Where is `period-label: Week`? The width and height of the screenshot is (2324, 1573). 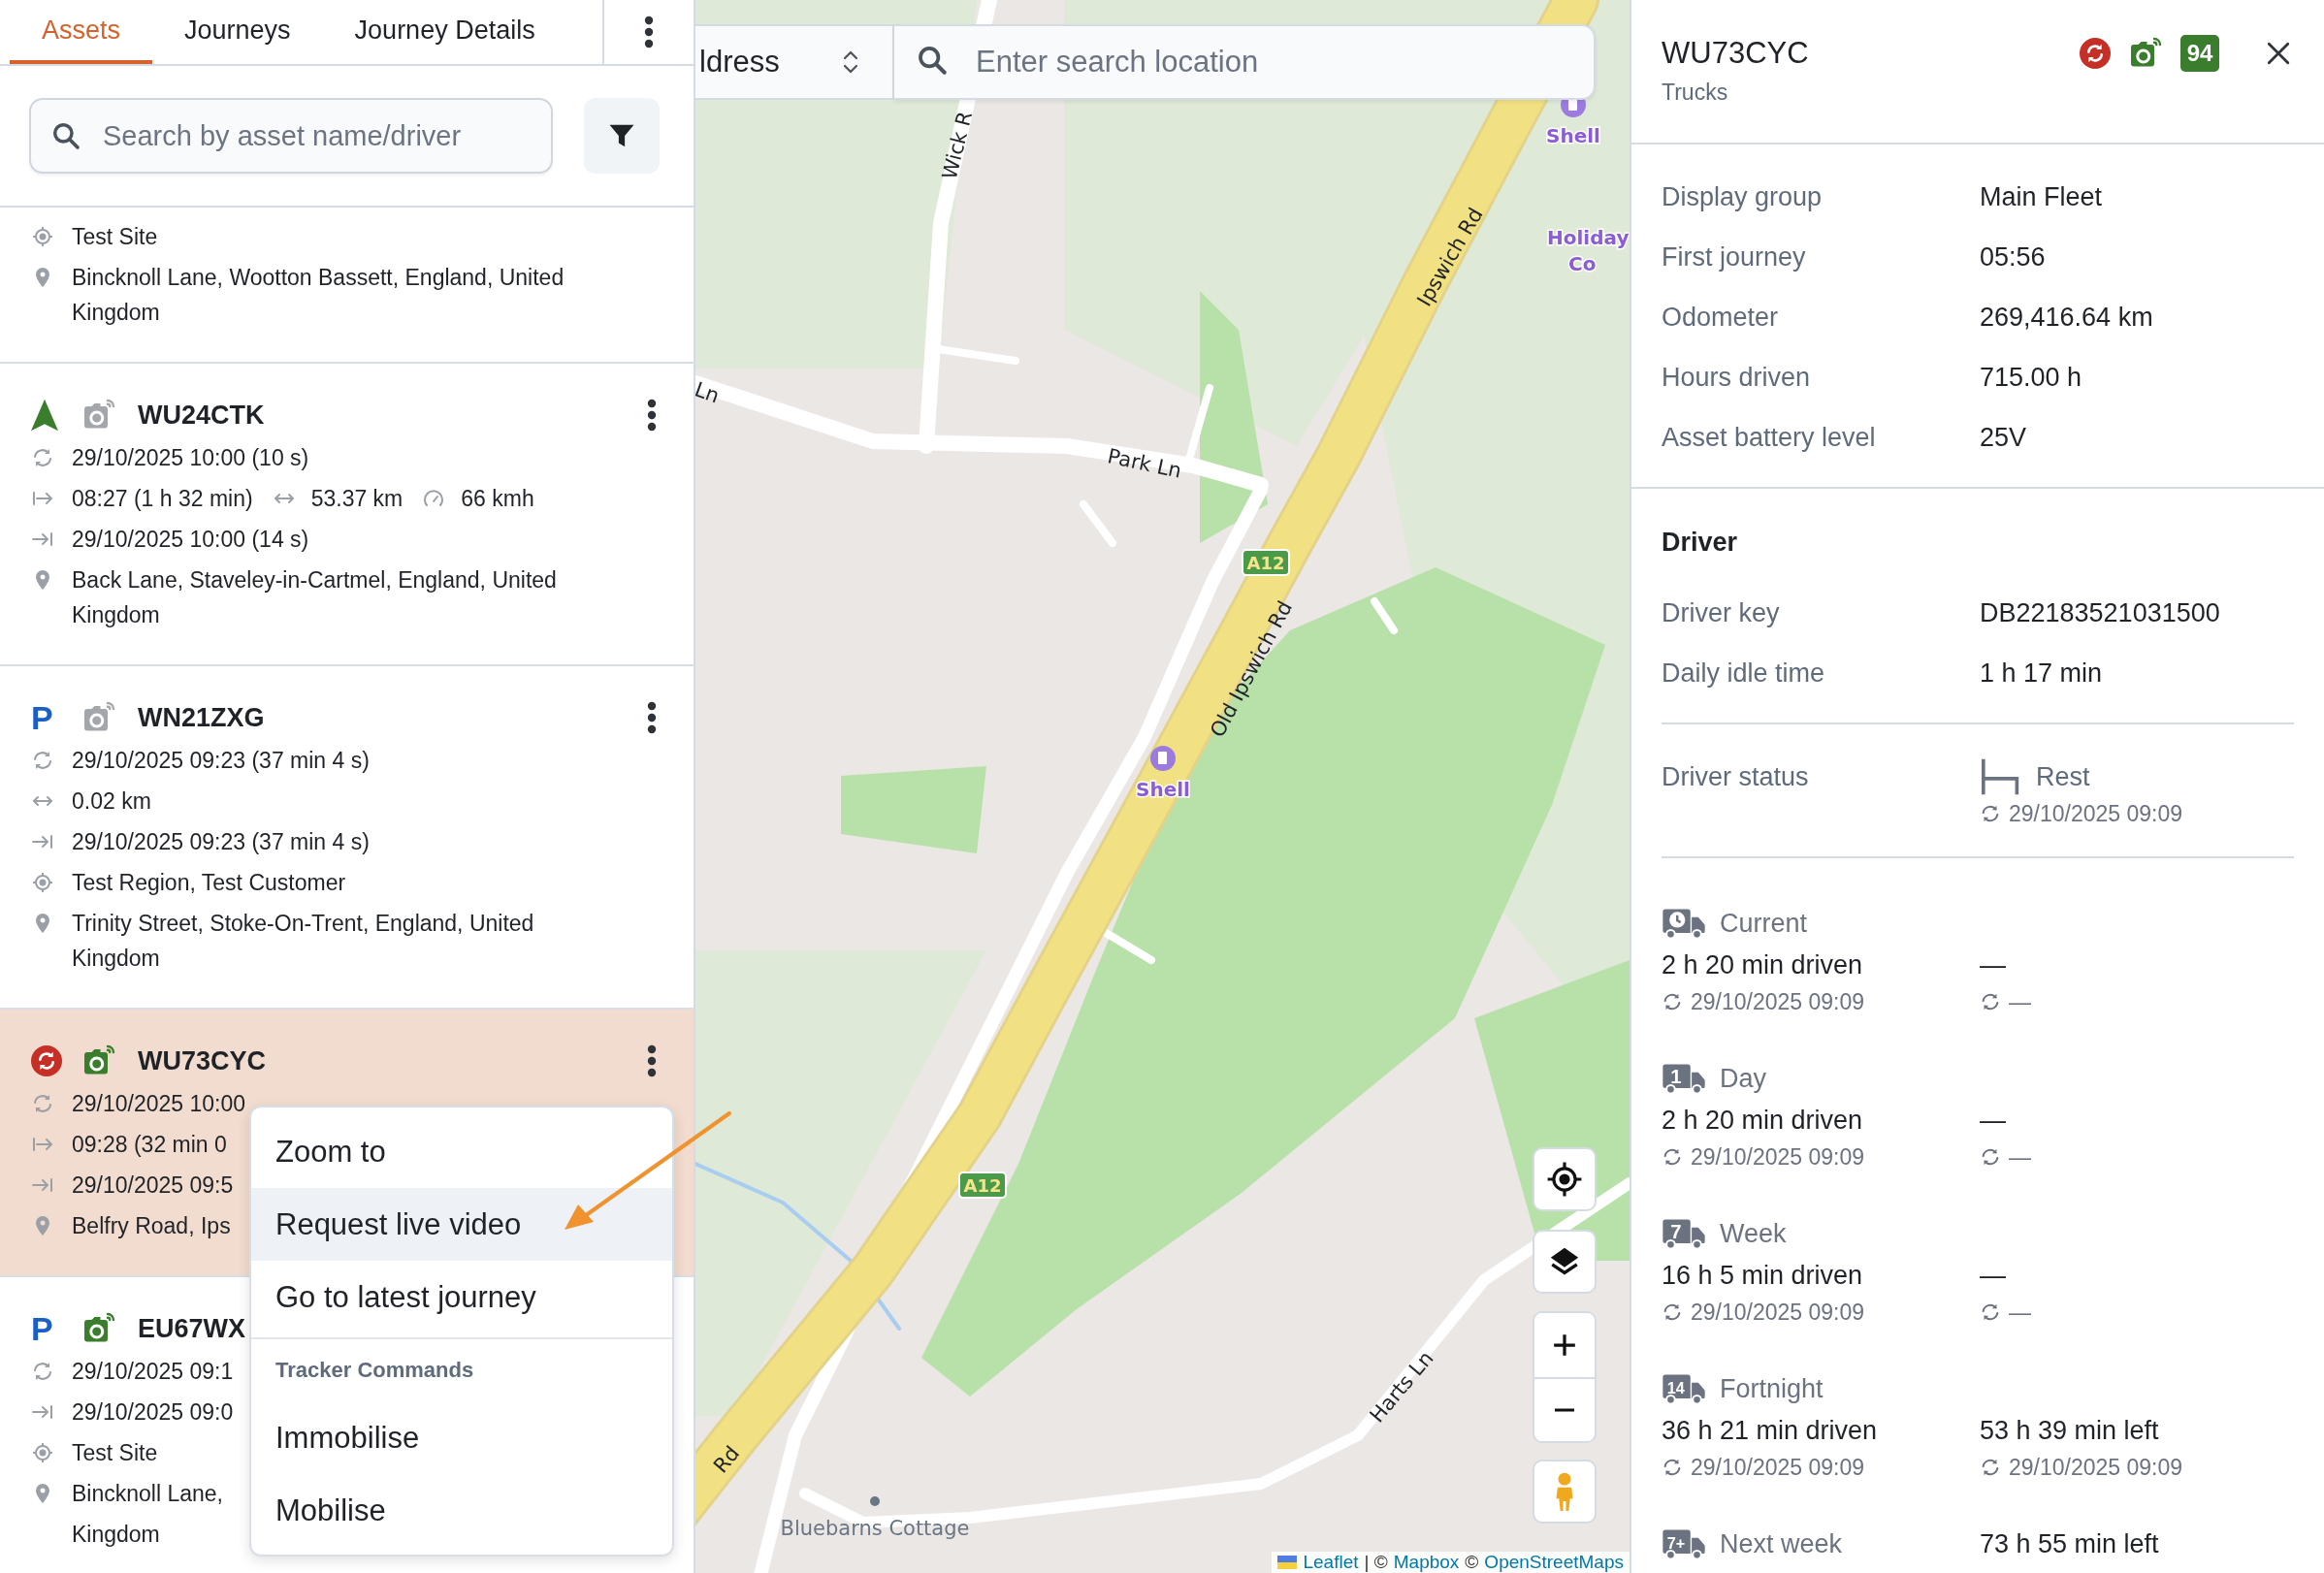
period-label: Week is located at coordinates (1753, 1234).